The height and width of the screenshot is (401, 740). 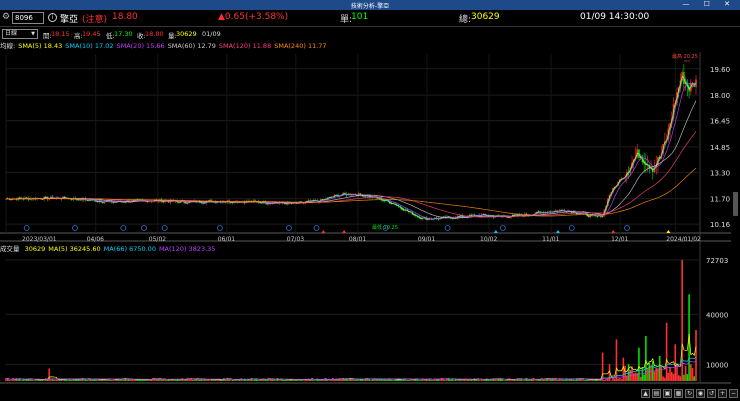 What do you see at coordinates (488, 239) in the screenshot?
I see `x-tick-label: 10/02` at bounding box center [488, 239].